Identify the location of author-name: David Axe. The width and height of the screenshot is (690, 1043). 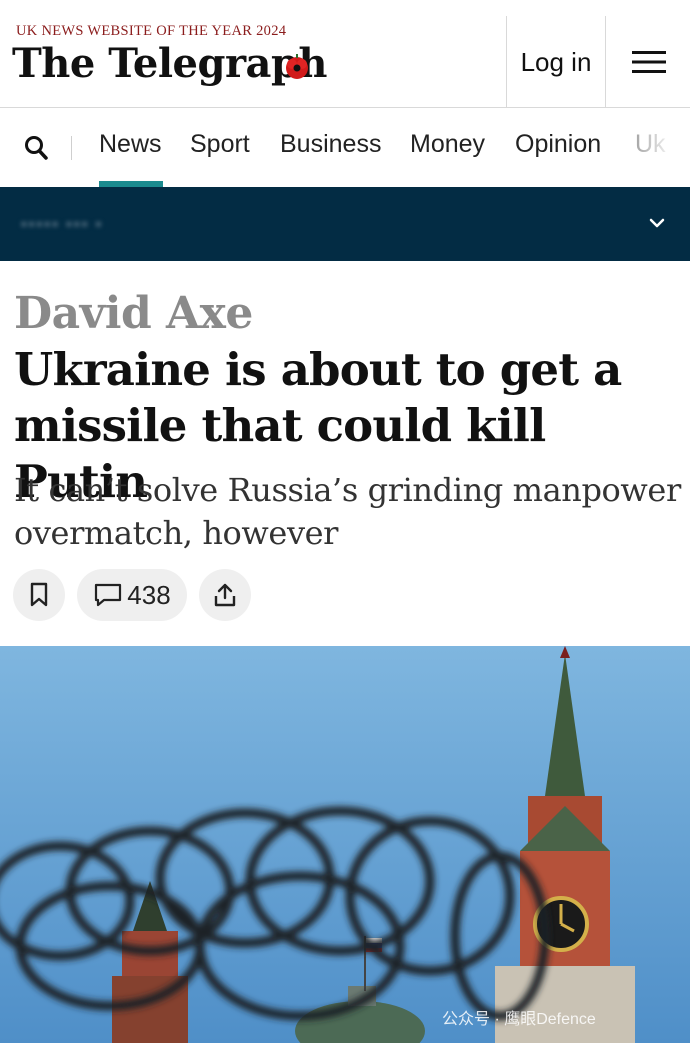
(133, 313).